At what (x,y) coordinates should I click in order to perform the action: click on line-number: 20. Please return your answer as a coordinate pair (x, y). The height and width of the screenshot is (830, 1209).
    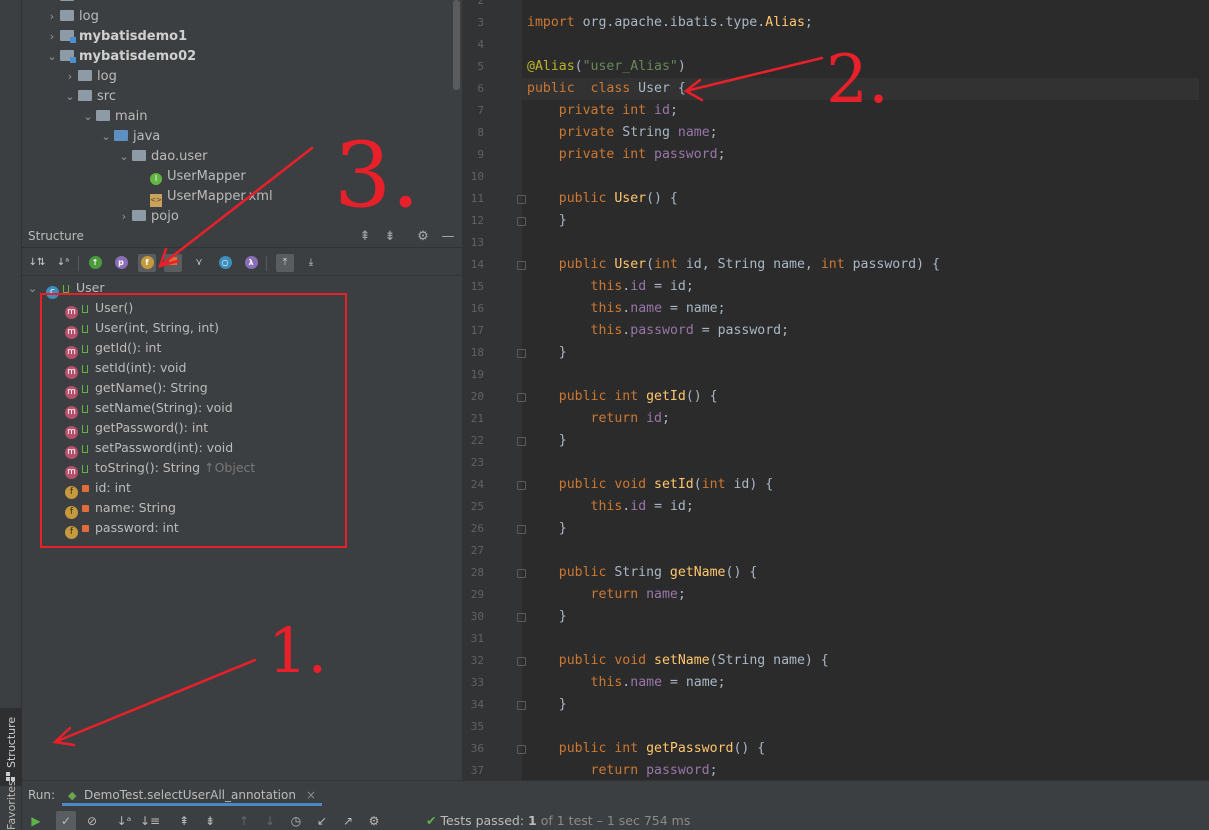
    Looking at the image, I should click on (477, 396).